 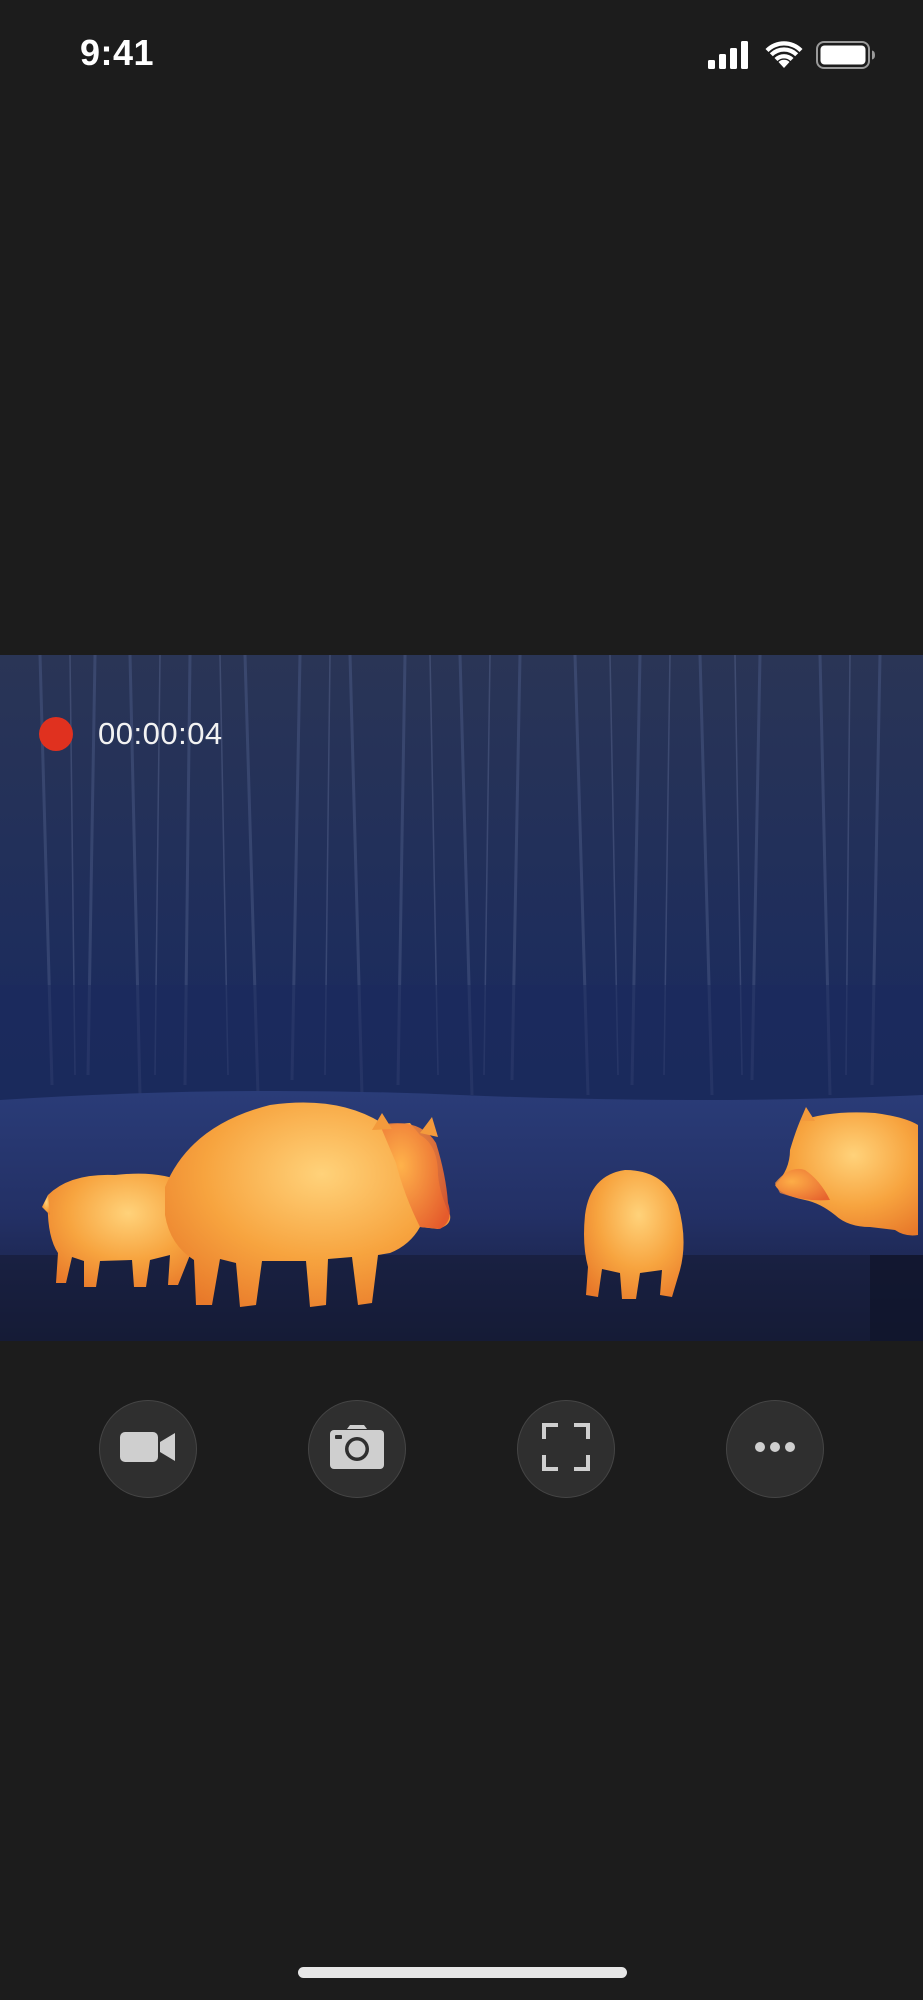 What do you see at coordinates (784, 57) in the screenshot?
I see `wifi-icon` at bounding box center [784, 57].